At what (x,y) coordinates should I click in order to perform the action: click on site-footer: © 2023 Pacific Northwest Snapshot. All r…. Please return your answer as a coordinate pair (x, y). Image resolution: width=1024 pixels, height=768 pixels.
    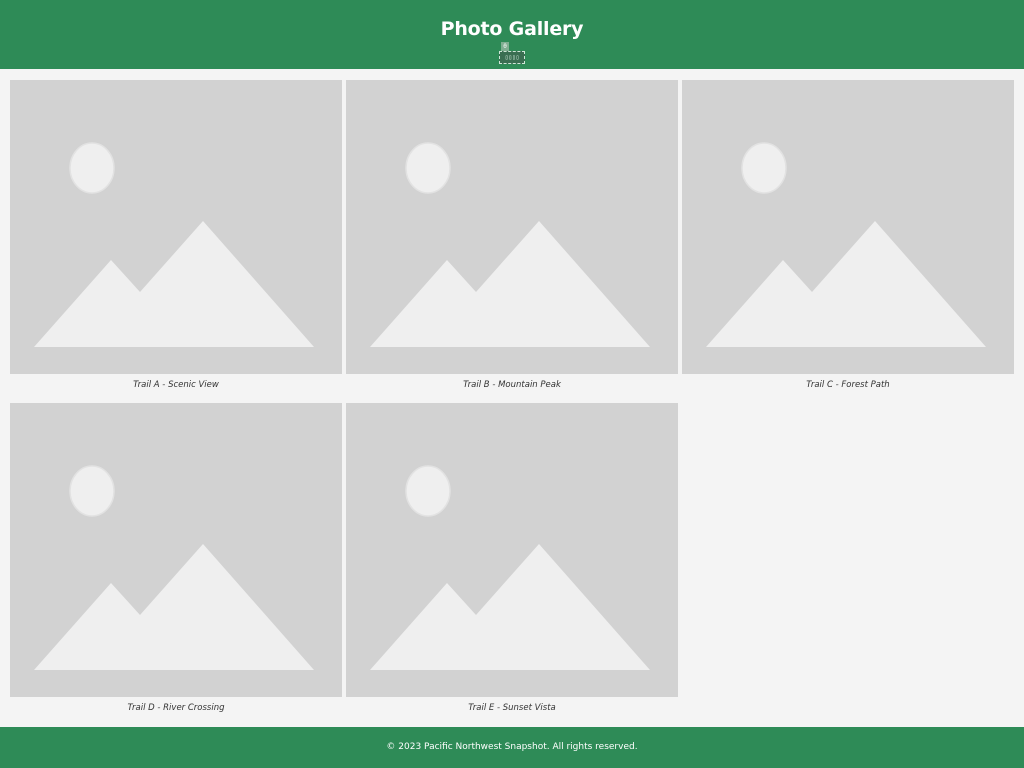
    Looking at the image, I should click on (512, 747).